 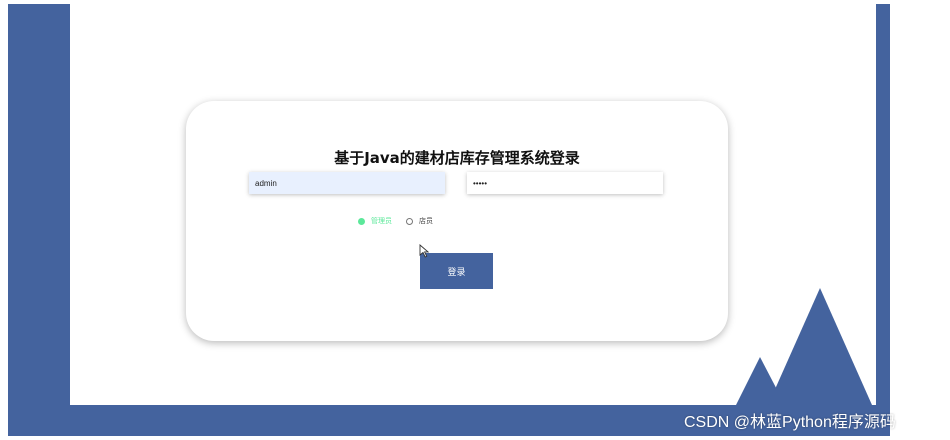 I want to click on unselected-radio-icon, so click(x=409, y=221).